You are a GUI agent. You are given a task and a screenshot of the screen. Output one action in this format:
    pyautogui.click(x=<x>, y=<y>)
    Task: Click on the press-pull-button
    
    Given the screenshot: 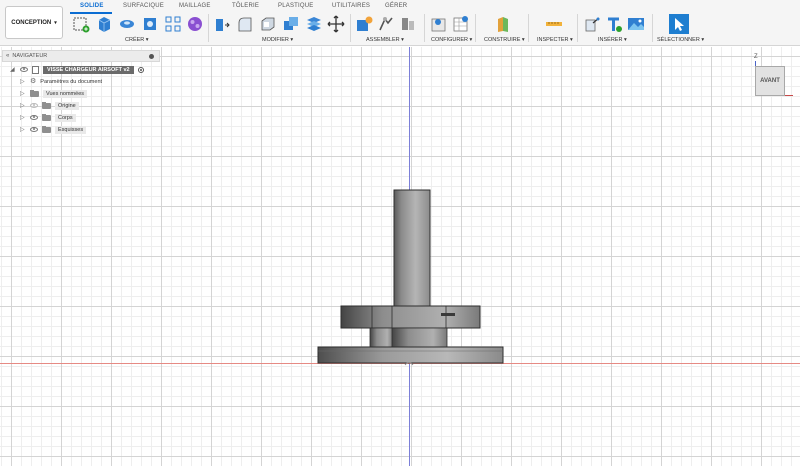 What is the action you would take?
    pyautogui.click(x=222, y=24)
    